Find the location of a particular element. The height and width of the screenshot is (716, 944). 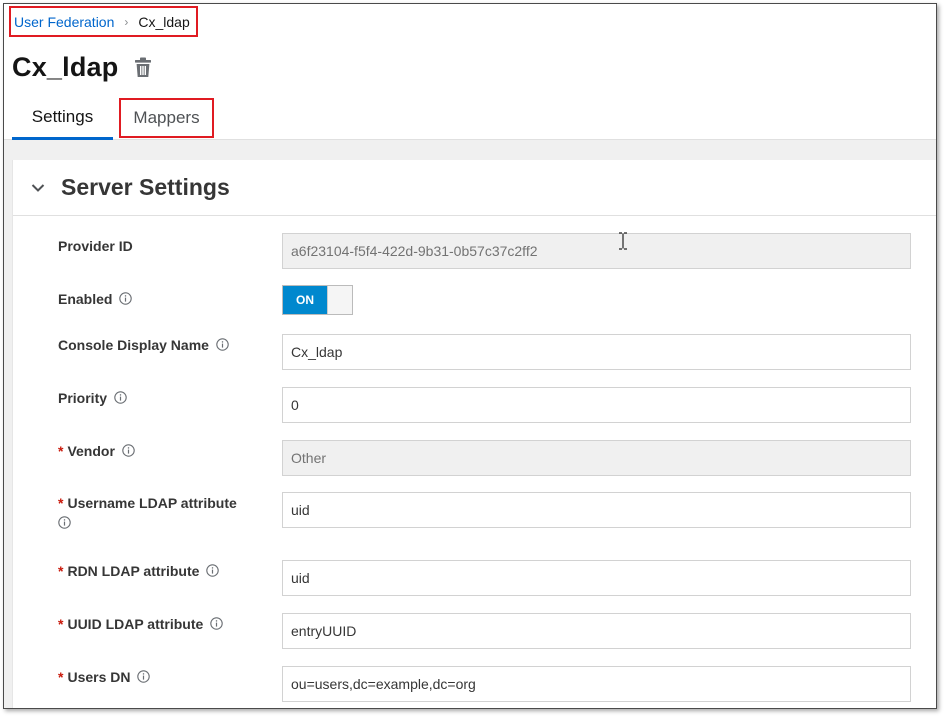

provider-id-field: a6f23104-f5f4-422d-9b31-0b57c37c2ff2 is located at coordinates (596, 251).